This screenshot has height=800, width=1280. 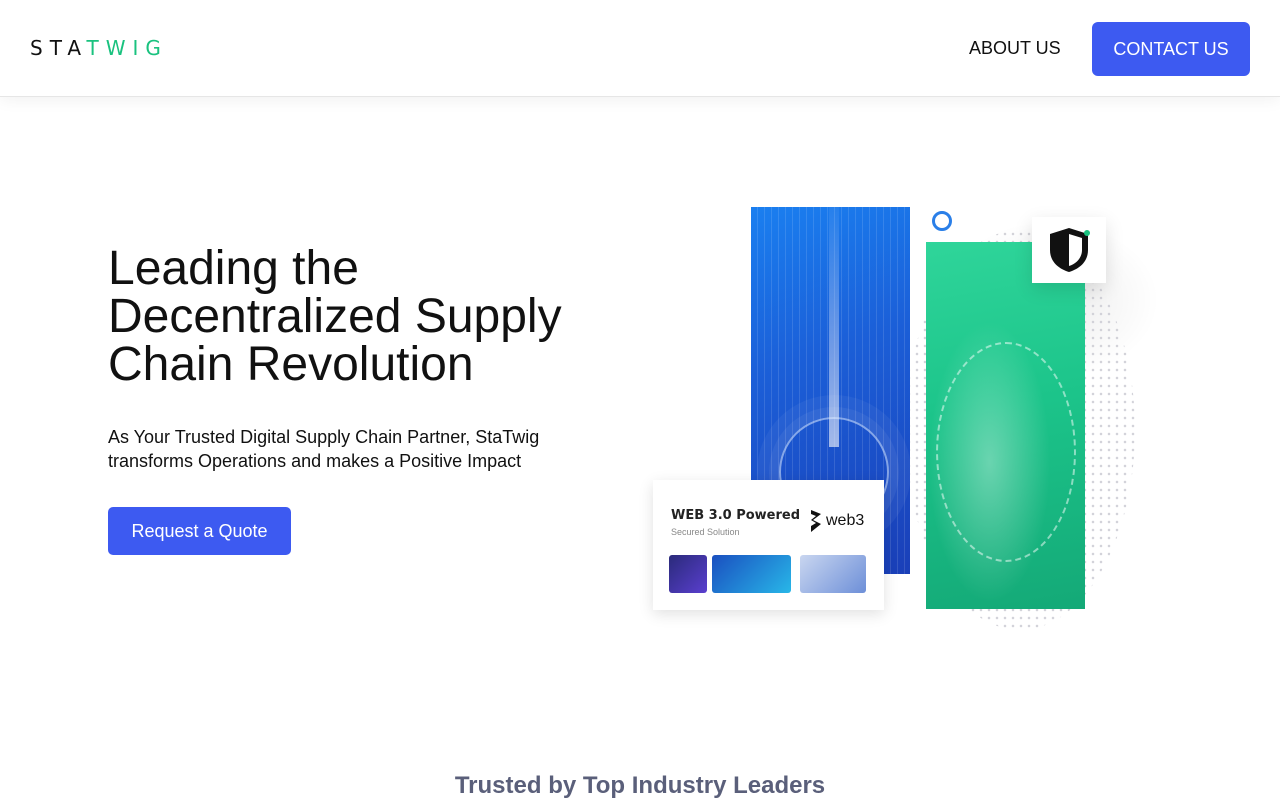 What do you see at coordinates (942, 221) in the screenshot?
I see `circle-accent` at bounding box center [942, 221].